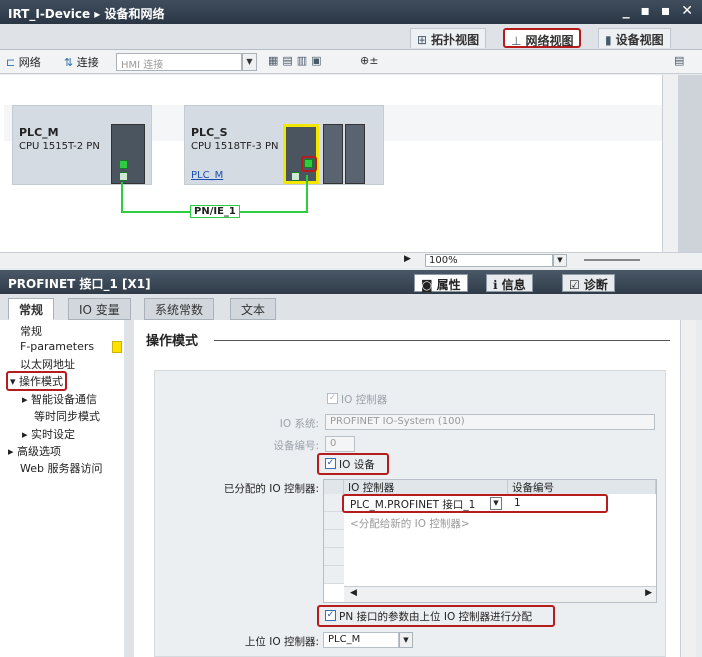  What do you see at coordinates (39, 132) in the screenshot?
I see `device-name: PLC_M` at bounding box center [39, 132].